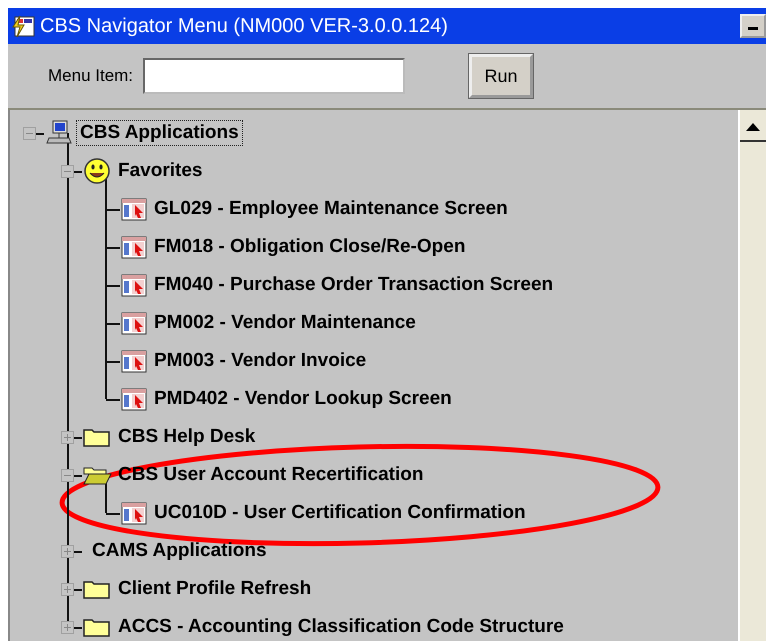 The height and width of the screenshot is (641, 766). What do you see at coordinates (340, 513) in the screenshot?
I see `tree-item: UC010D - User Certification Confirmation` at bounding box center [340, 513].